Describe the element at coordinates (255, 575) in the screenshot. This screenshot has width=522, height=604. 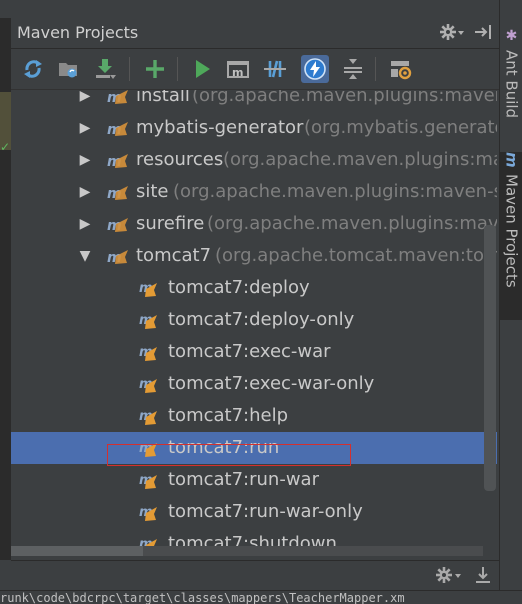
I see `tool-window-footer` at that location.